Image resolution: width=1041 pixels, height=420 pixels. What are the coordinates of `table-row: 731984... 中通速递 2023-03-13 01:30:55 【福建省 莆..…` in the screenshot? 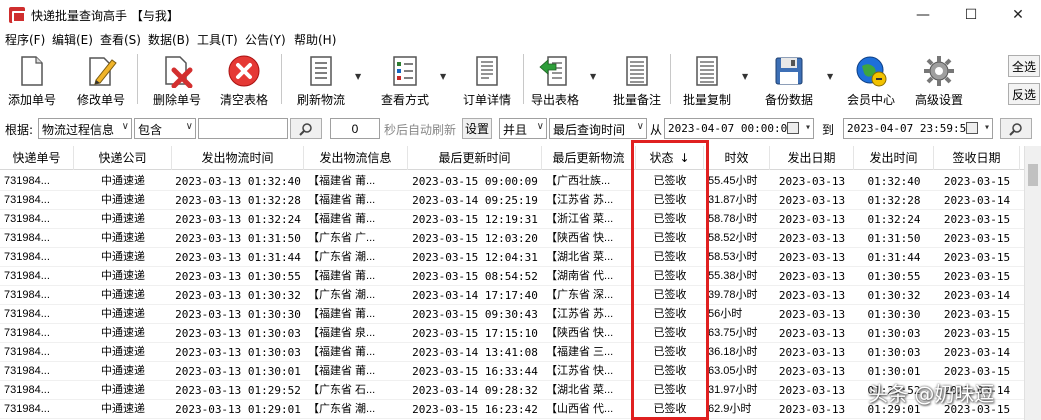 It's located at (512, 276).